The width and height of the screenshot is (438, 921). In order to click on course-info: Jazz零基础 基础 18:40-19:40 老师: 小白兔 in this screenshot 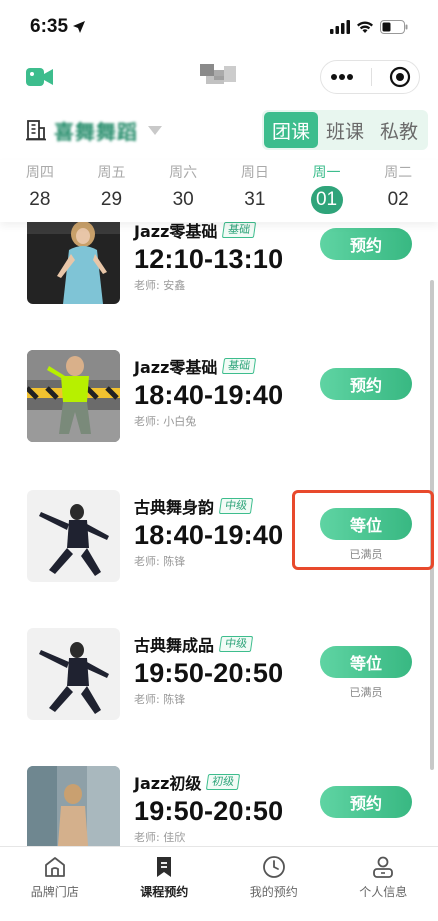, I will do `click(208, 391)`.